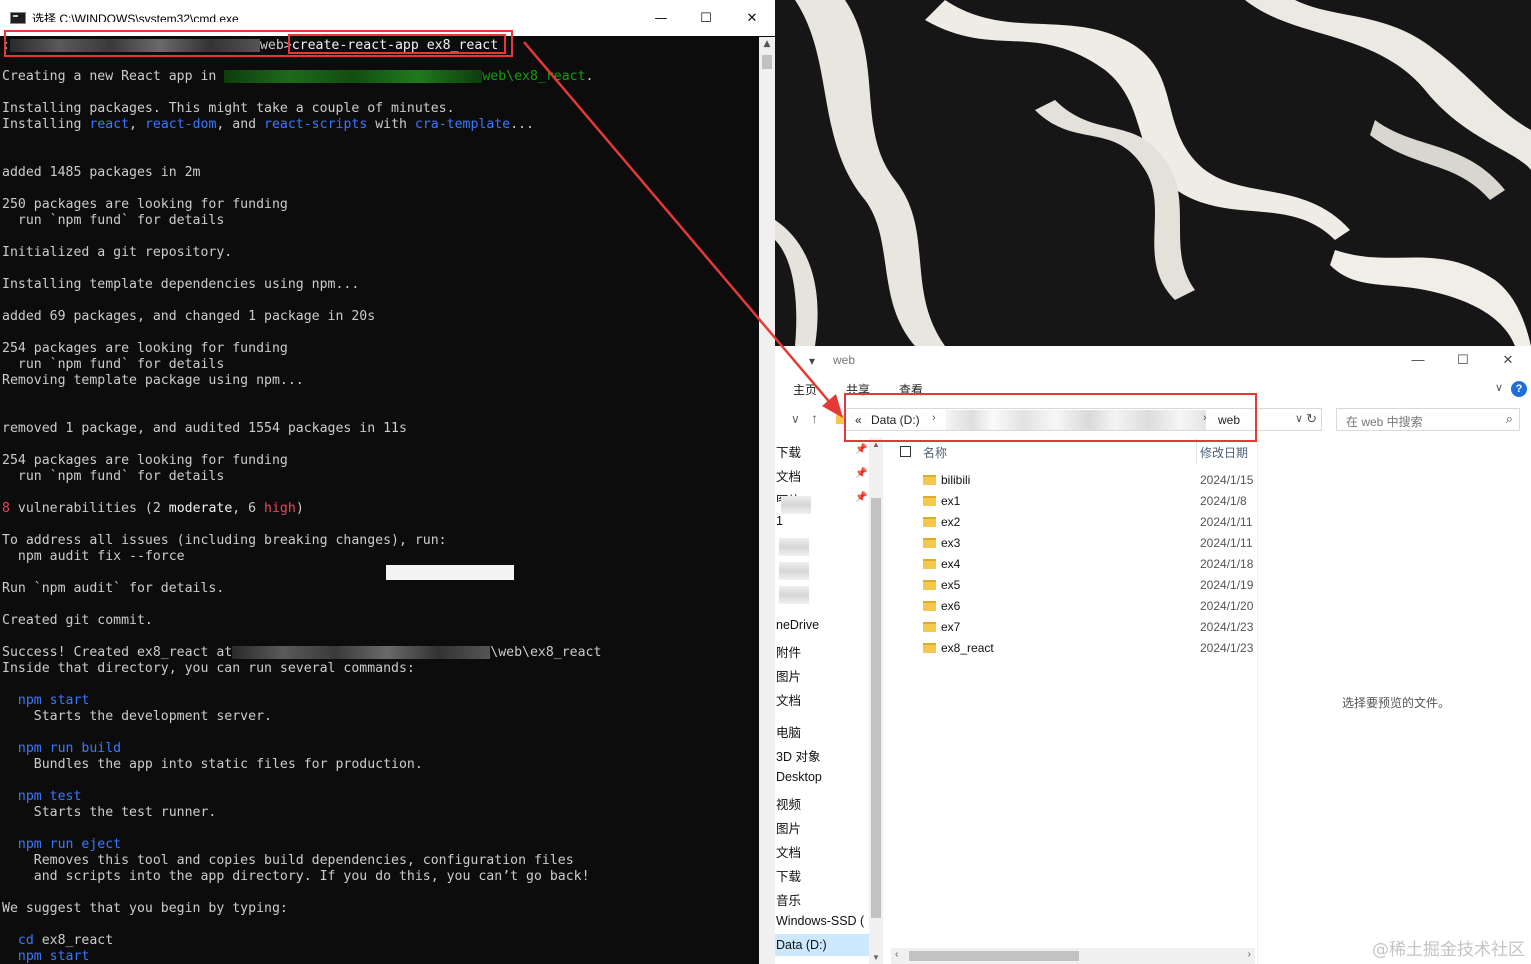 This screenshot has width=1531, height=964. Describe the element at coordinates (1448, 950) in the screenshot. I see `watermark: @稀土掘金技术社区` at that location.